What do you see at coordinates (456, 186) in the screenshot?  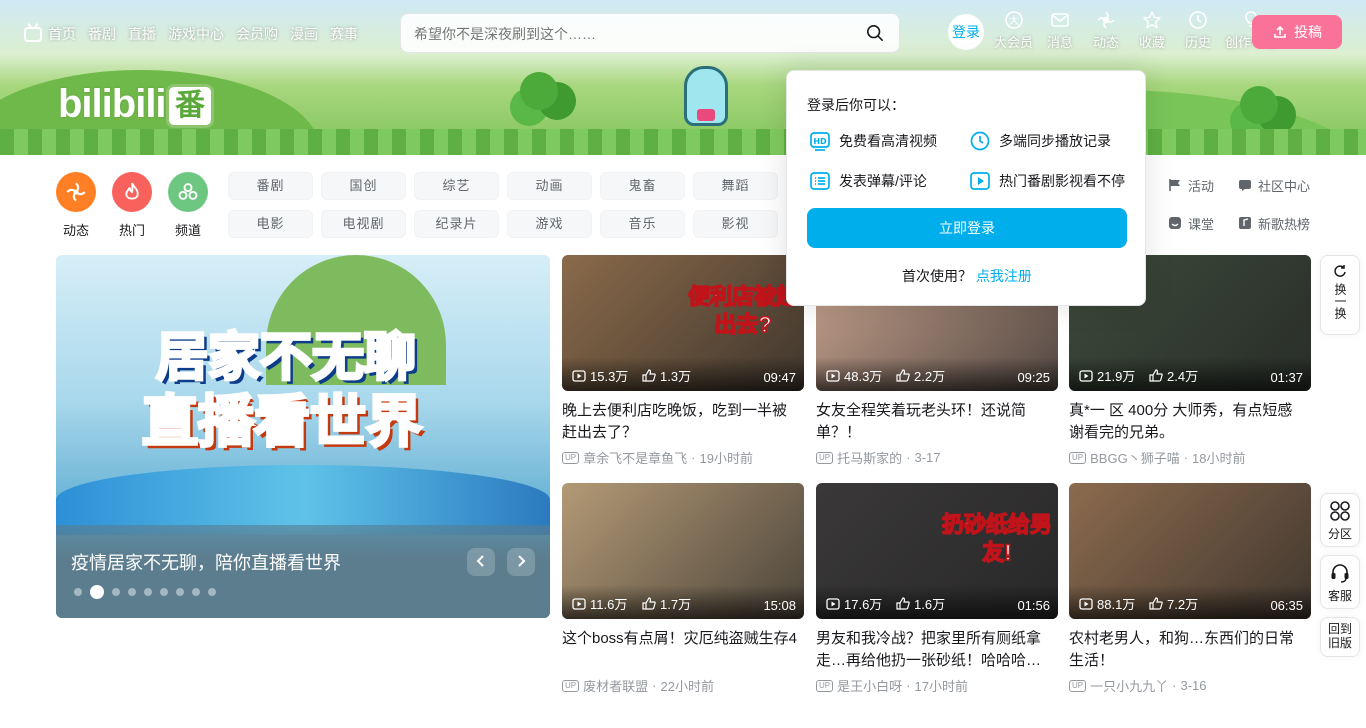 I see `category-variety: 综艺` at bounding box center [456, 186].